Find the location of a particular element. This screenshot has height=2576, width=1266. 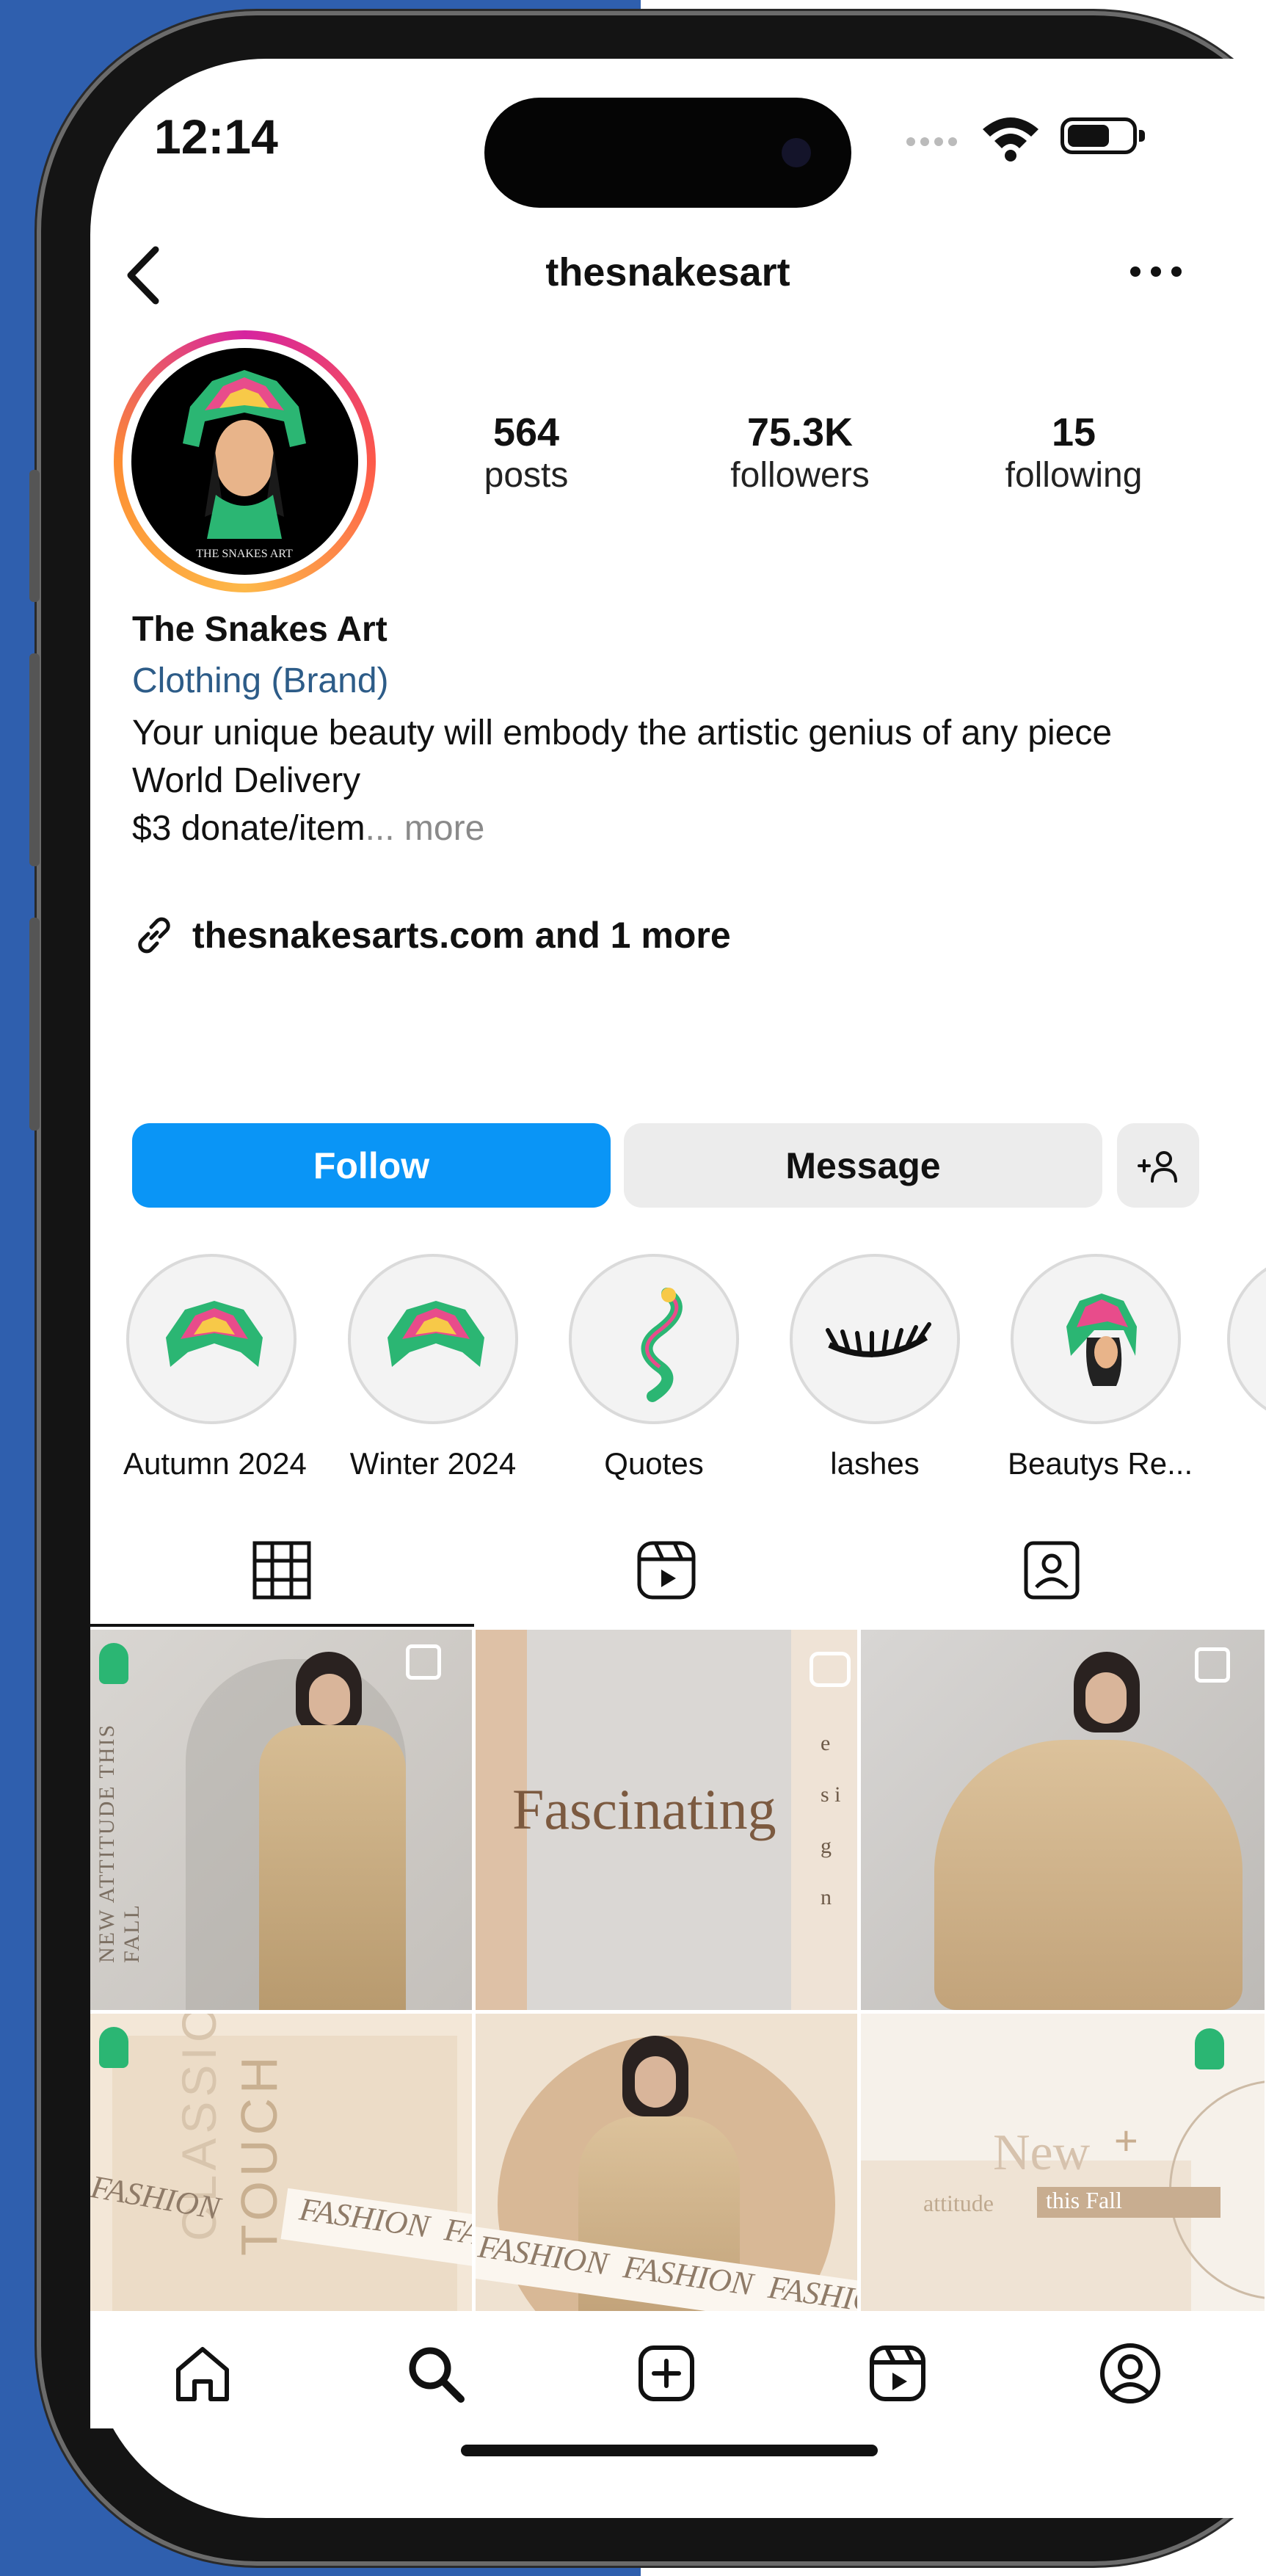

avatar-illustration: THE SNAKES ART is located at coordinates (244, 465).